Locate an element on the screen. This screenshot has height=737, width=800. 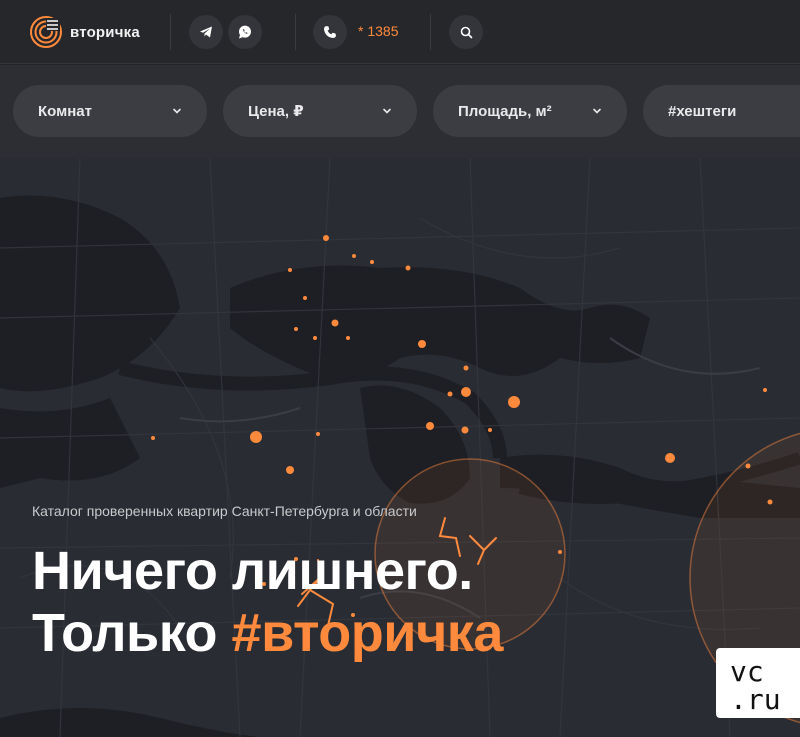
filter-label: #хештеги is located at coordinates (702, 111).